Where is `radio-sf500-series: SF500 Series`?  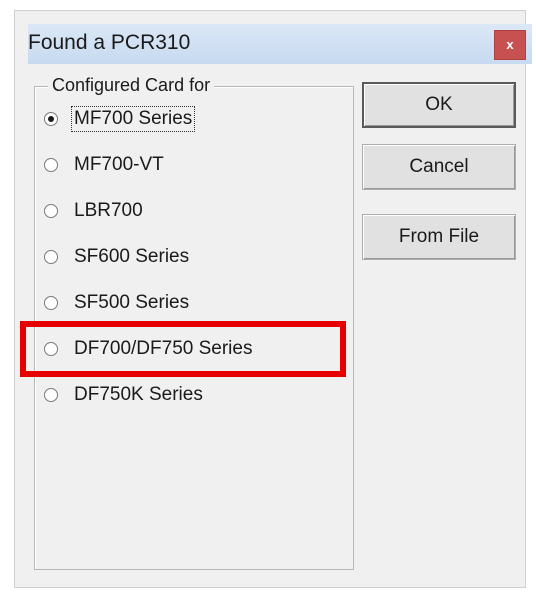
radio-sf500-series: SF500 Series is located at coordinates (117, 303).